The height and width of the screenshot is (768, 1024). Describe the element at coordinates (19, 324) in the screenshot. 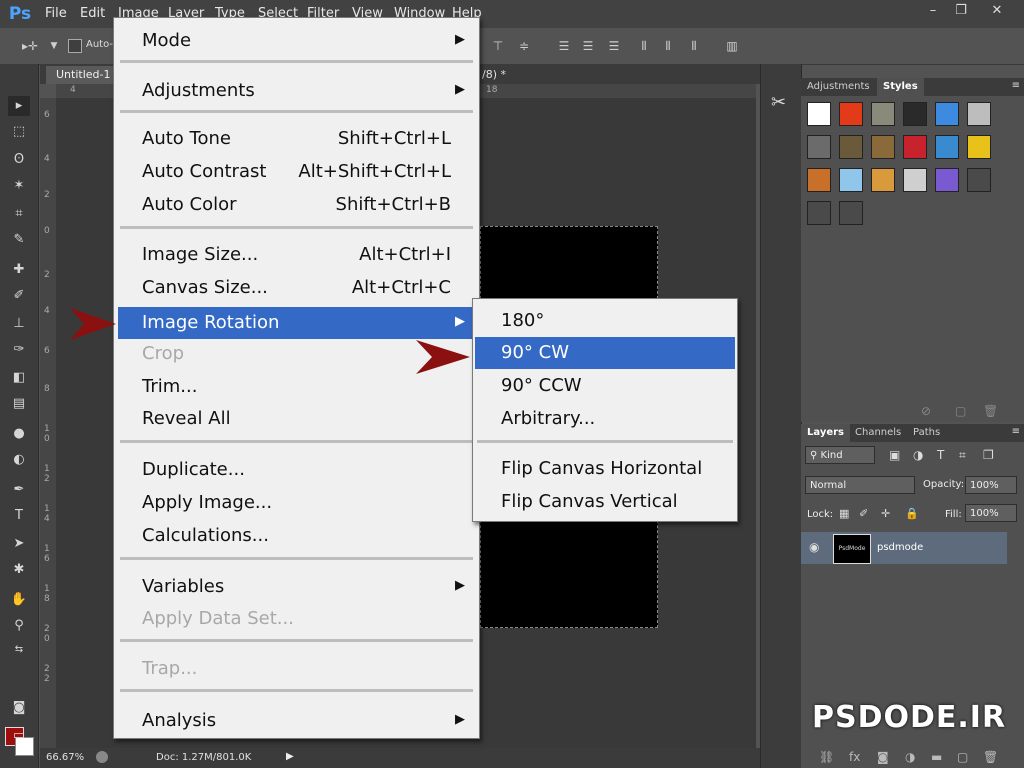

I see `clone-stamp-tool-icon: ⊥` at that location.